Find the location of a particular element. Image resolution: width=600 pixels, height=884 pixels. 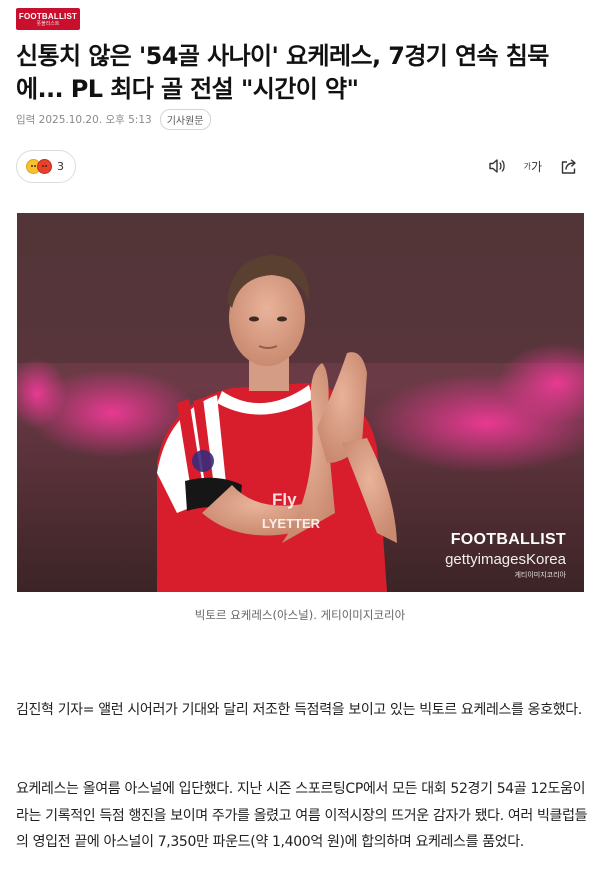

jersey-sponsor-text-2: LYETTER is located at coordinates (291, 523).